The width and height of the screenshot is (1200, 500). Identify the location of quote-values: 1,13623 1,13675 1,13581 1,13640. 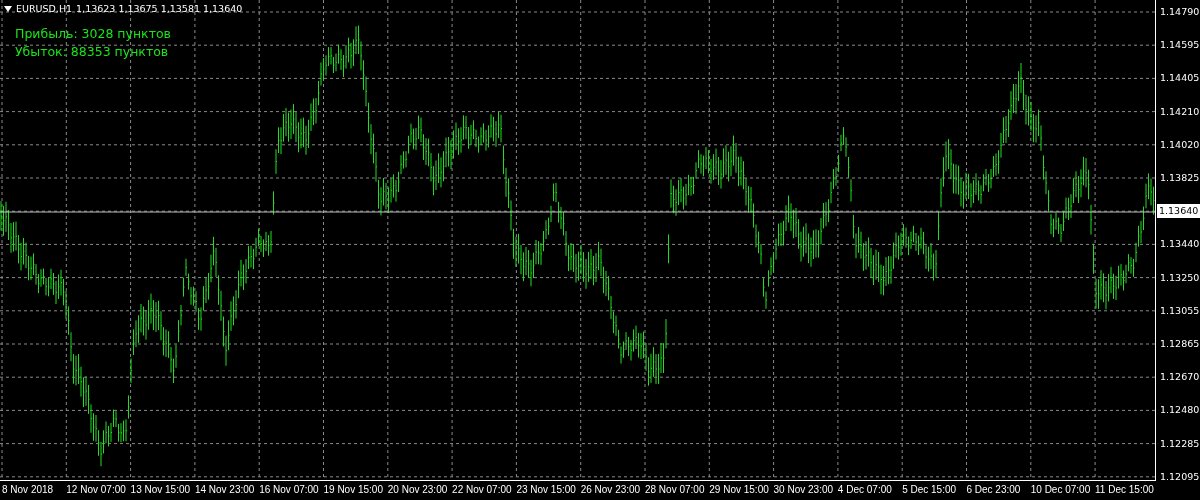
(159, 8).